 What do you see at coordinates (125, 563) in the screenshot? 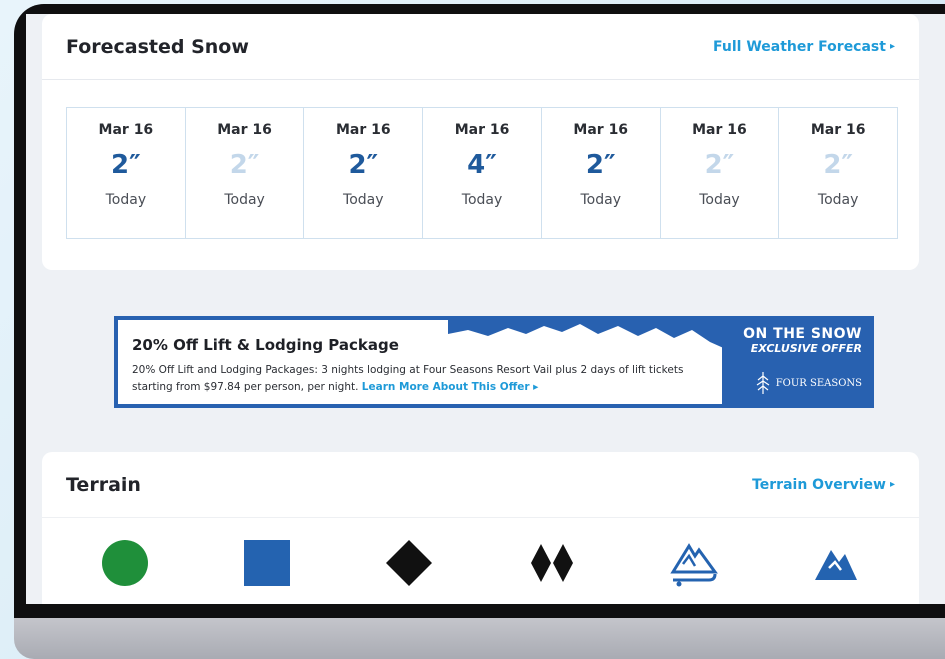
I see `green-circle-icon` at bounding box center [125, 563].